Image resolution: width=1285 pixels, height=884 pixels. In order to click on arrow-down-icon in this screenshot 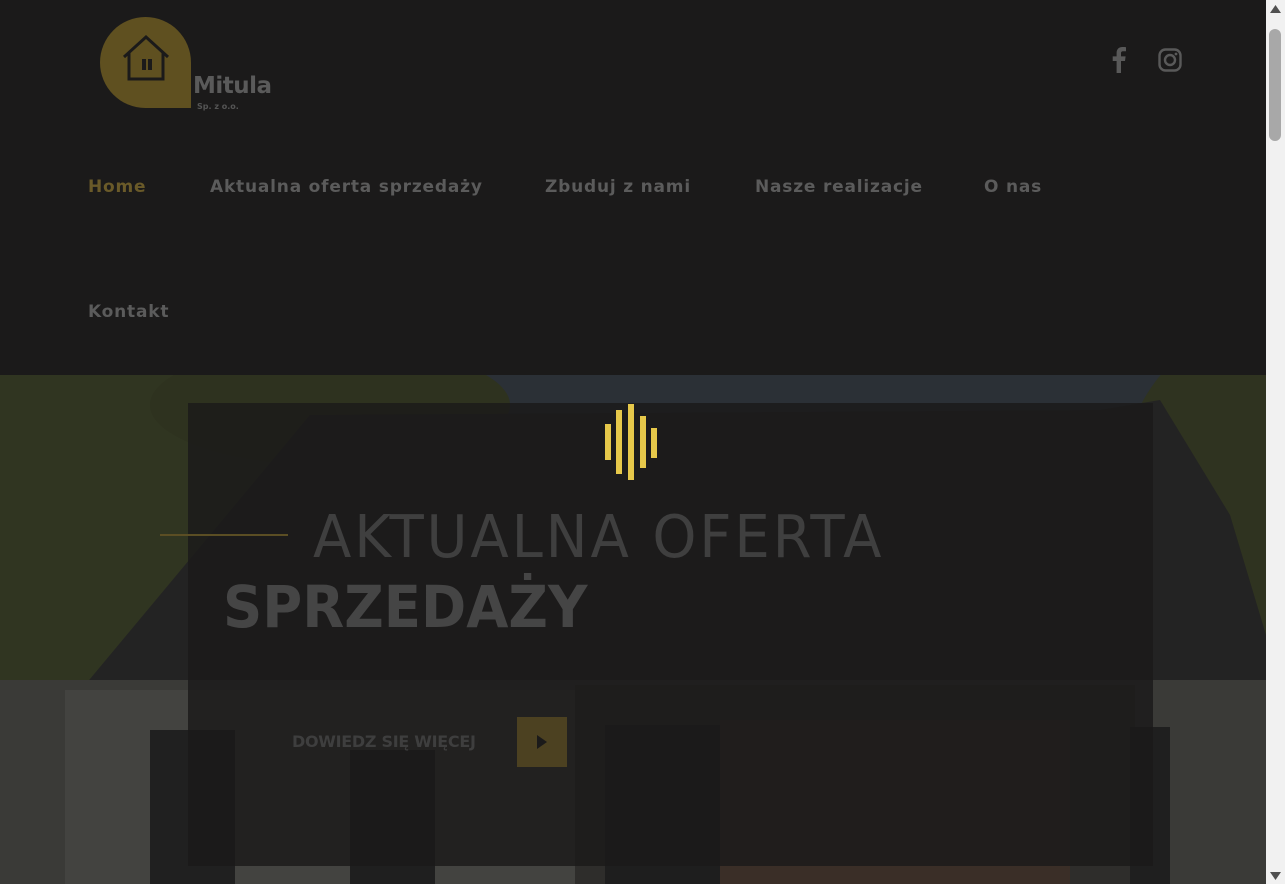, I will do `click(1275, 875)`.